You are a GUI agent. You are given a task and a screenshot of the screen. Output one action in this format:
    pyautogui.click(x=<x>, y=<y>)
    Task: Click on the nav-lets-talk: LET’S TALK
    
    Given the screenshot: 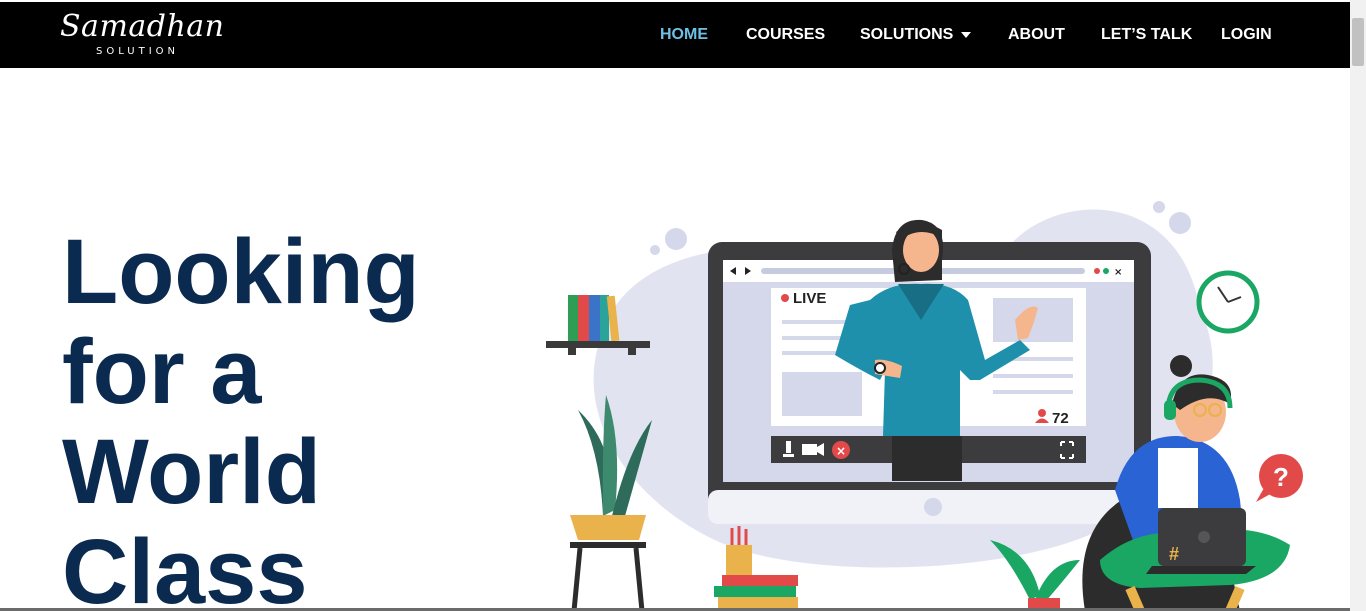 What is the action you would take?
    pyautogui.click(x=1146, y=35)
    